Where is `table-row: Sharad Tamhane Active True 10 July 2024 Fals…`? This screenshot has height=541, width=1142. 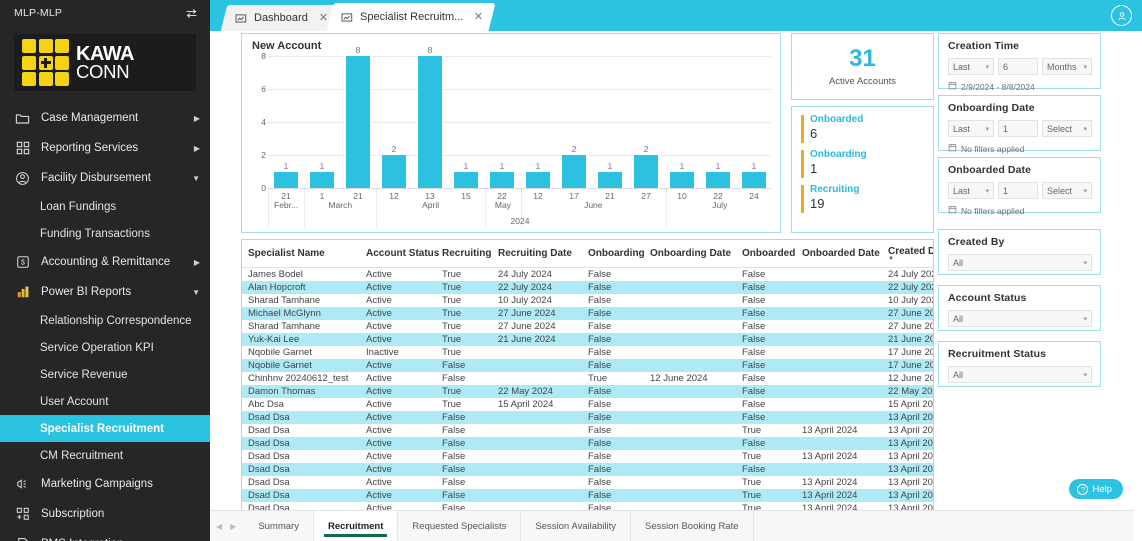
table-row: Sharad Tamhane Active True 10 July 2024 Fals… is located at coordinates (587, 300).